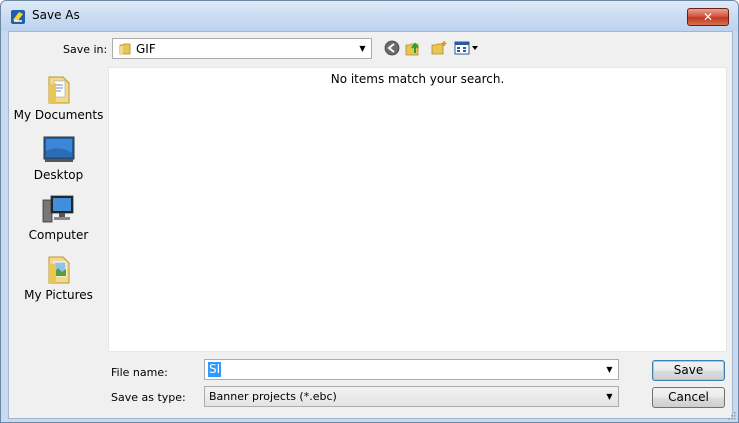  What do you see at coordinates (731, 415) in the screenshot?
I see `resize-grip-icon` at bounding box center [731, 415].